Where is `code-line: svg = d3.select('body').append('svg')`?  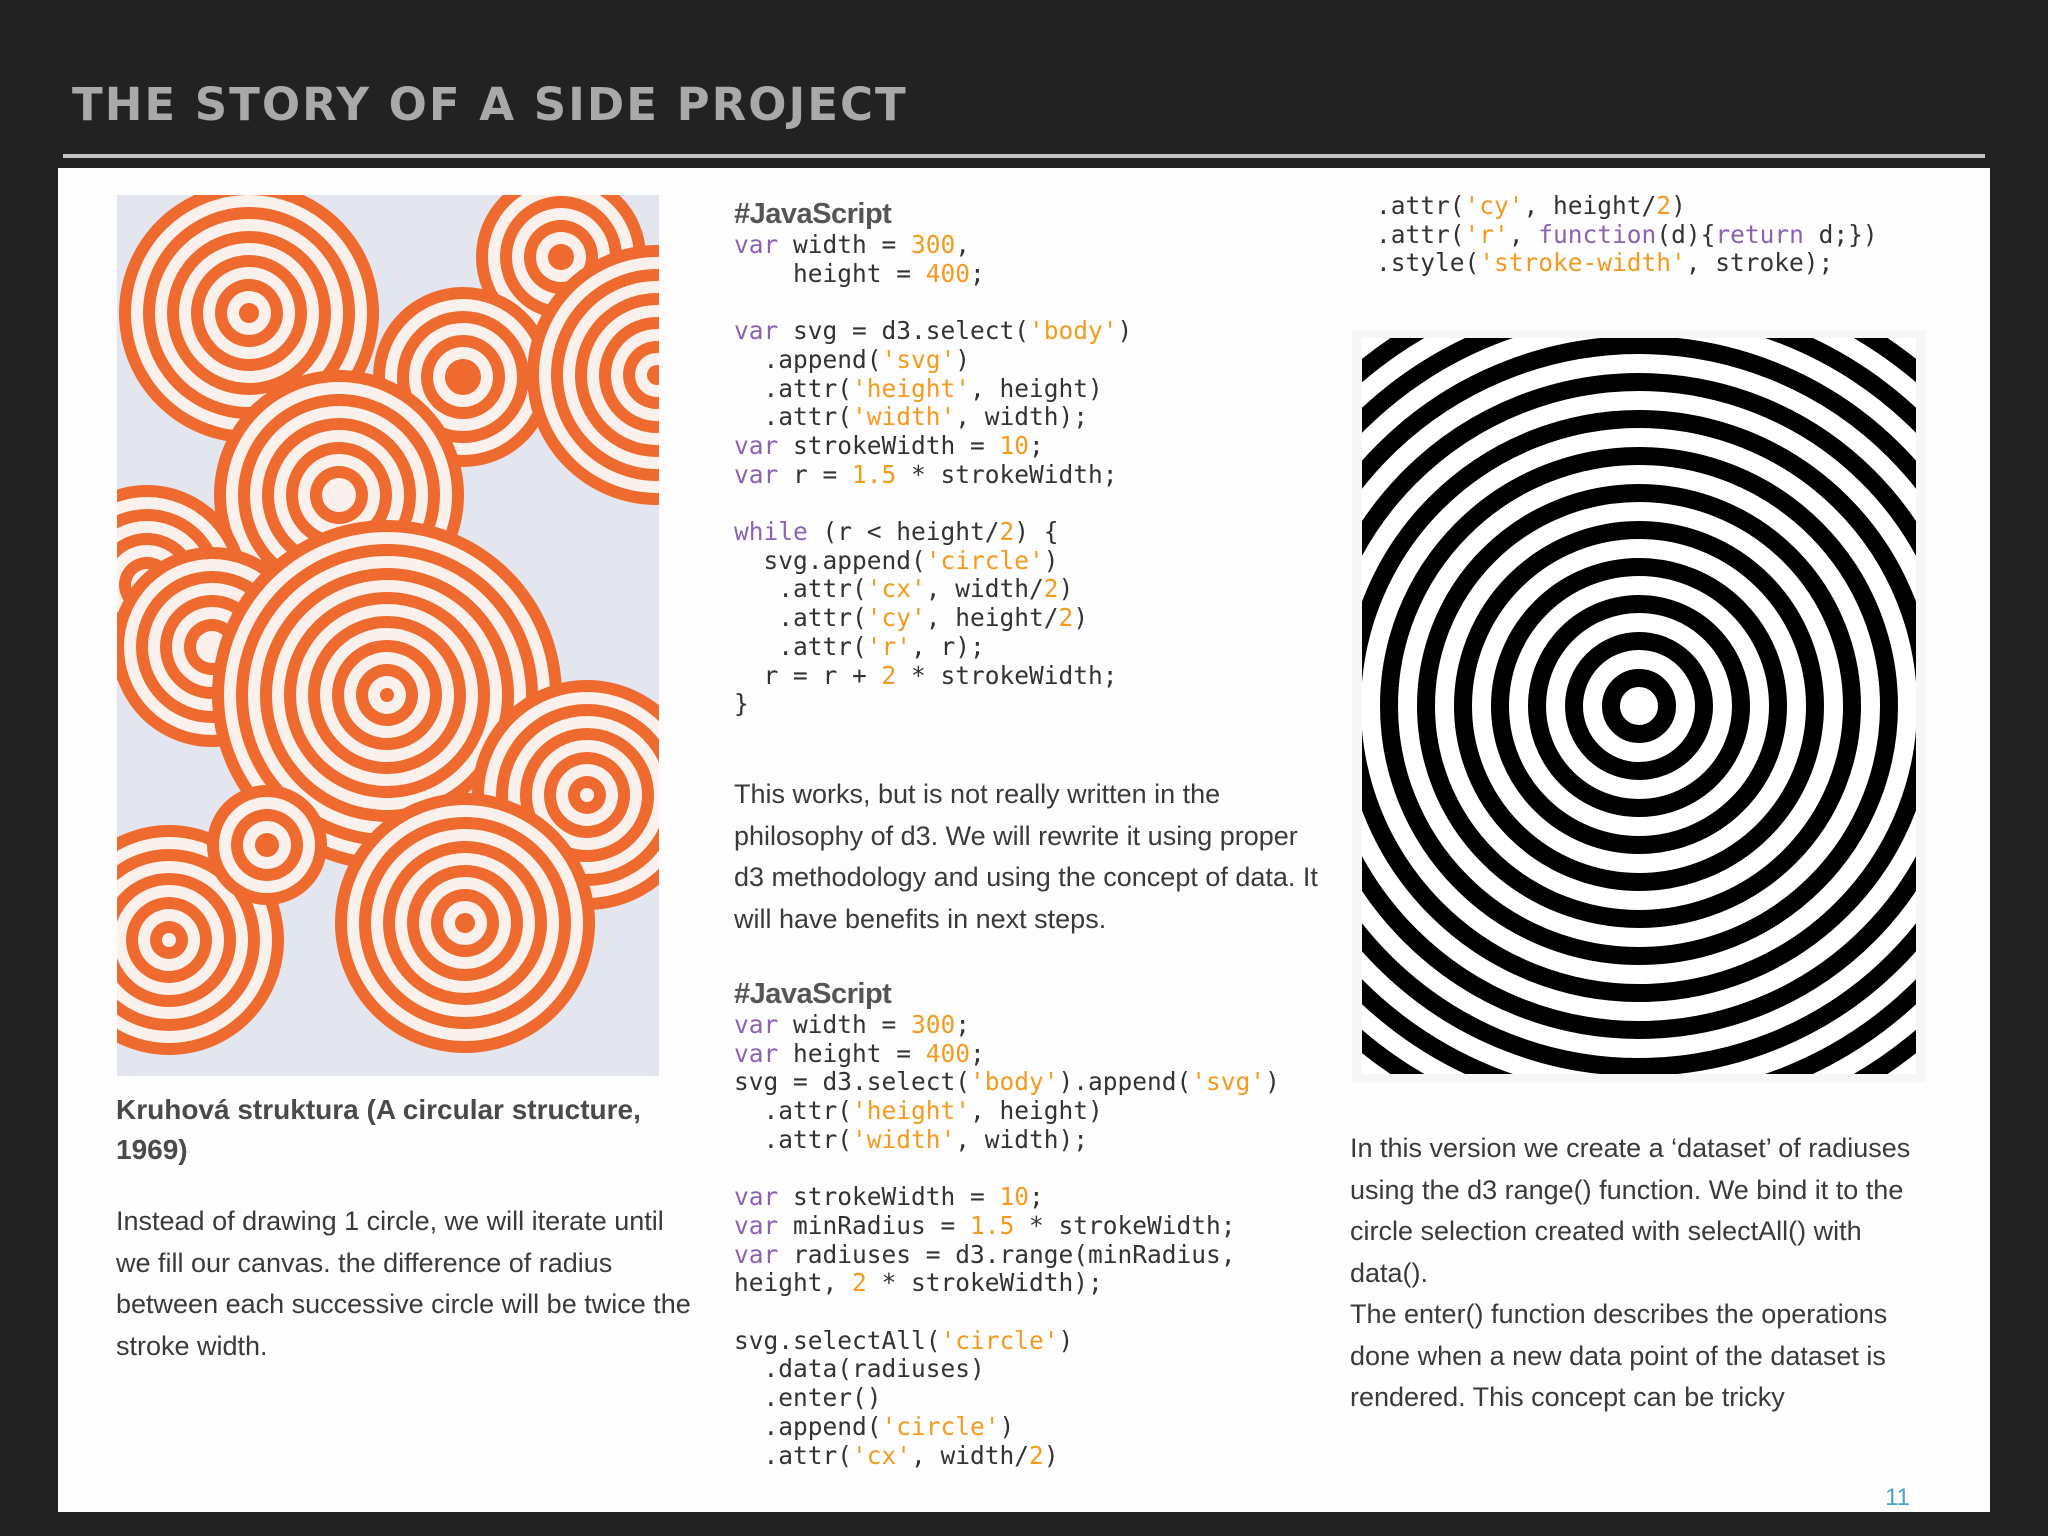 code-line: svg = d3.select('body').append('svg') is located at coordinates (1007, 1082).